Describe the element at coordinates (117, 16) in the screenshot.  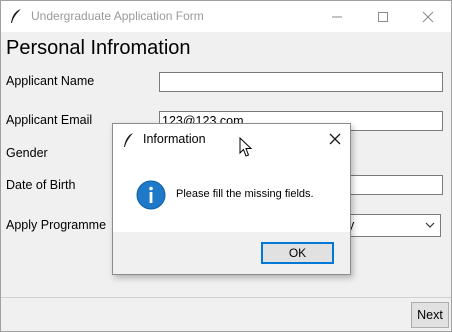
I see `window-title: Undergraduate Application Form` at that location.